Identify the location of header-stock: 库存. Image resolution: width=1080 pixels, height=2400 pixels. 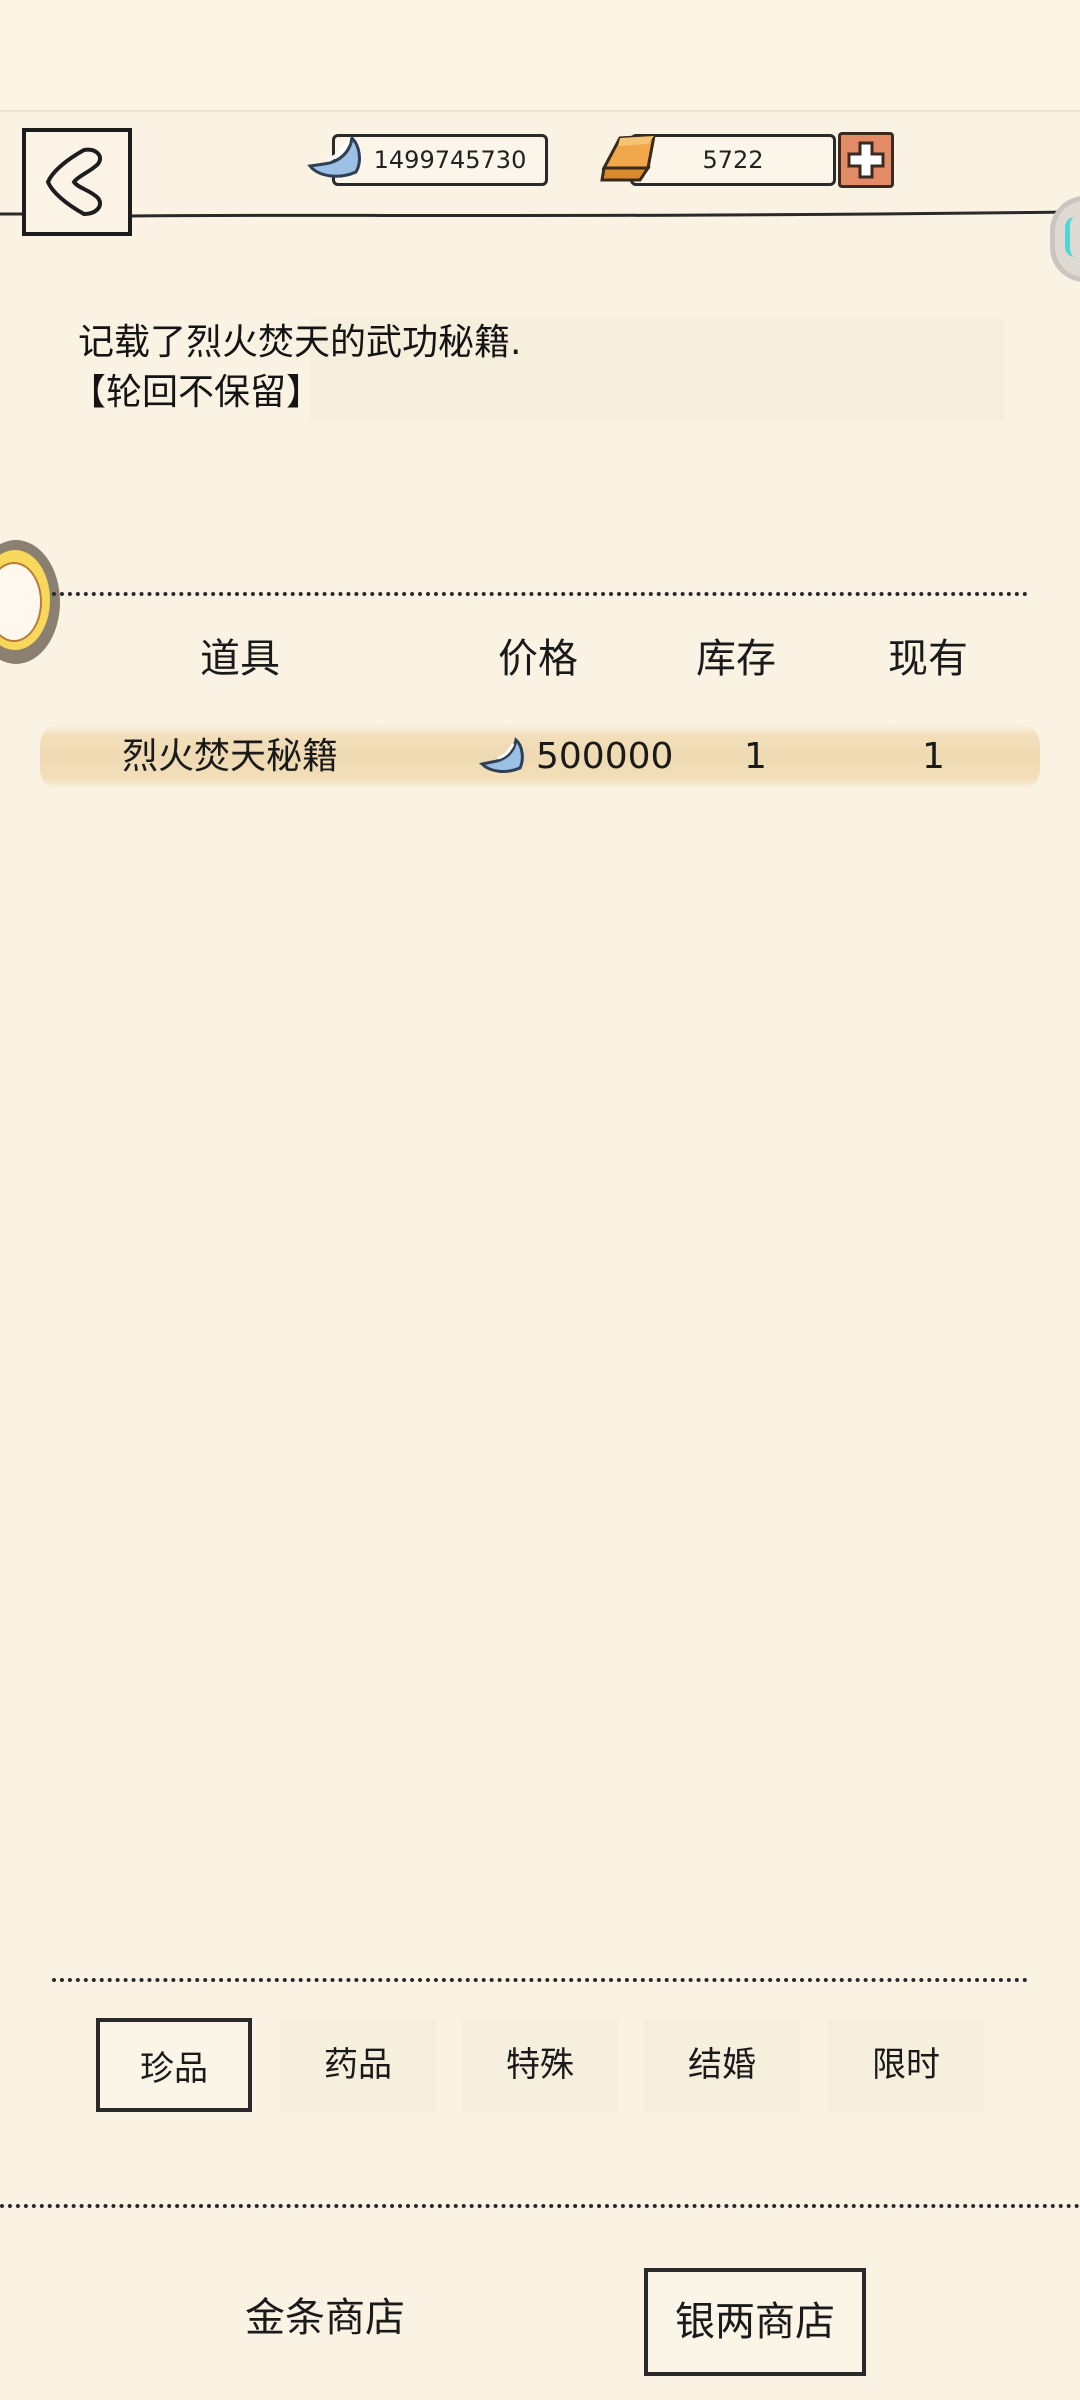
(736, 659).